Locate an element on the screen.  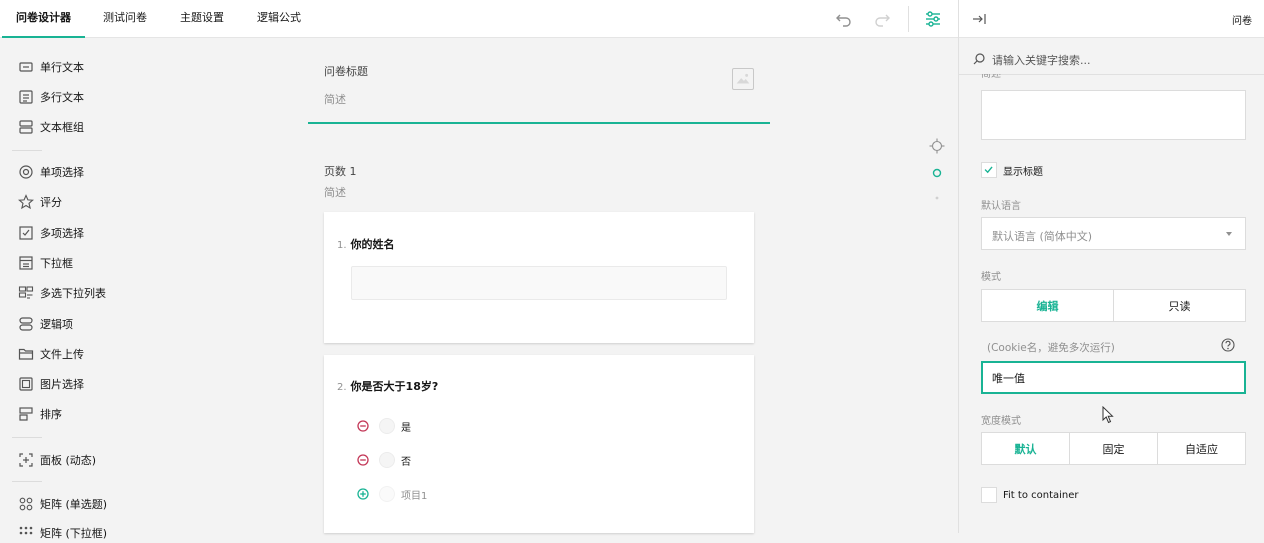
width-mode-fixed-button: 固定 is located at coordinates (1114, 448).